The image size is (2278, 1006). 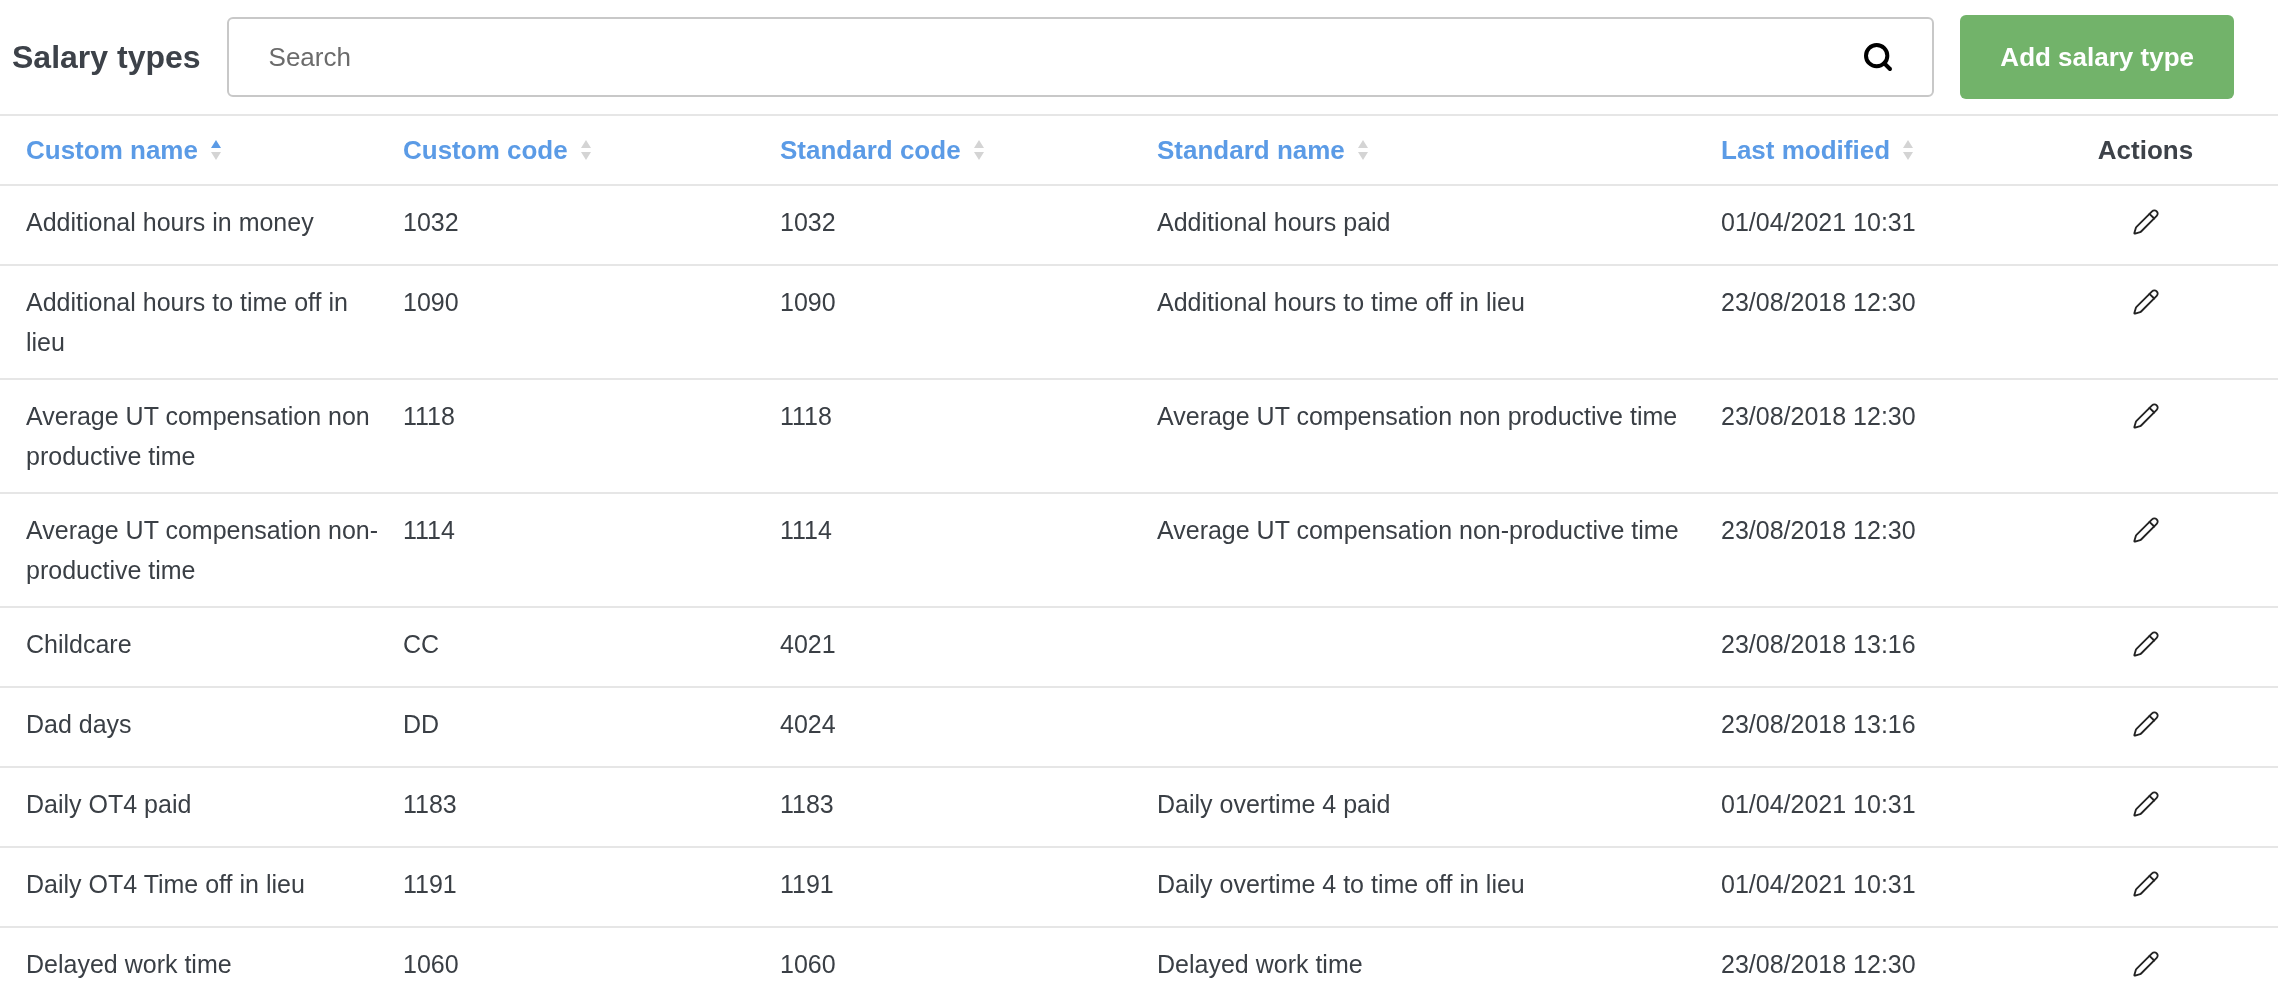 What do you see at coordinates (170, 222) in the screenshot?
I see `table-cell: Additional hours in money` at bounding box center [170, 222].